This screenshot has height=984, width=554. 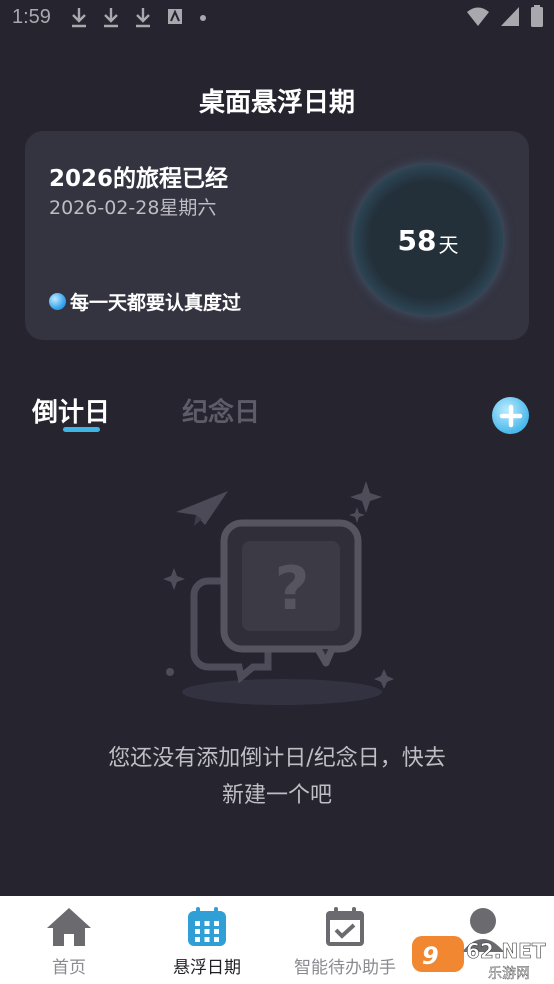 I want to click on nav-label-home: 首页, so click(x=69, y=968).